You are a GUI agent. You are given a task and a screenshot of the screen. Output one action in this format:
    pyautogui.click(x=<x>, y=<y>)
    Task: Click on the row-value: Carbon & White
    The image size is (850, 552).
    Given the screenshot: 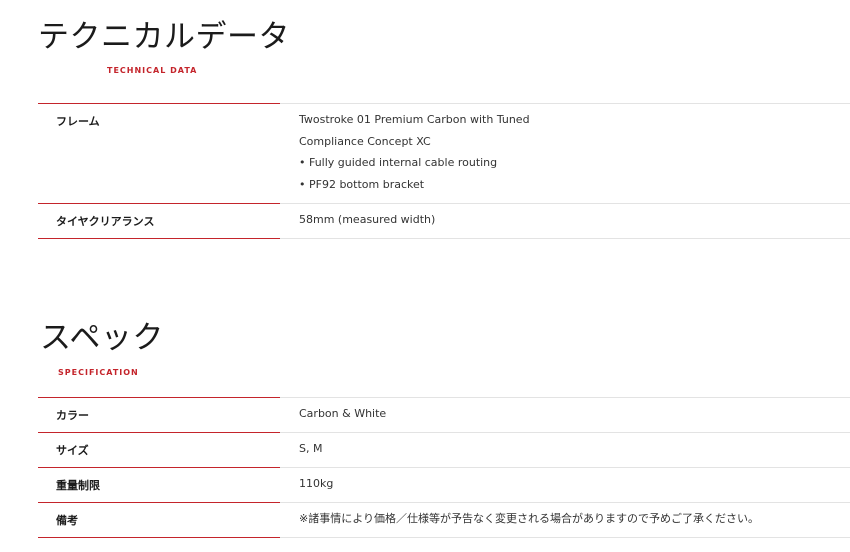 What is the action you would take?
    pyautogui.click(x=343, y=413)
    